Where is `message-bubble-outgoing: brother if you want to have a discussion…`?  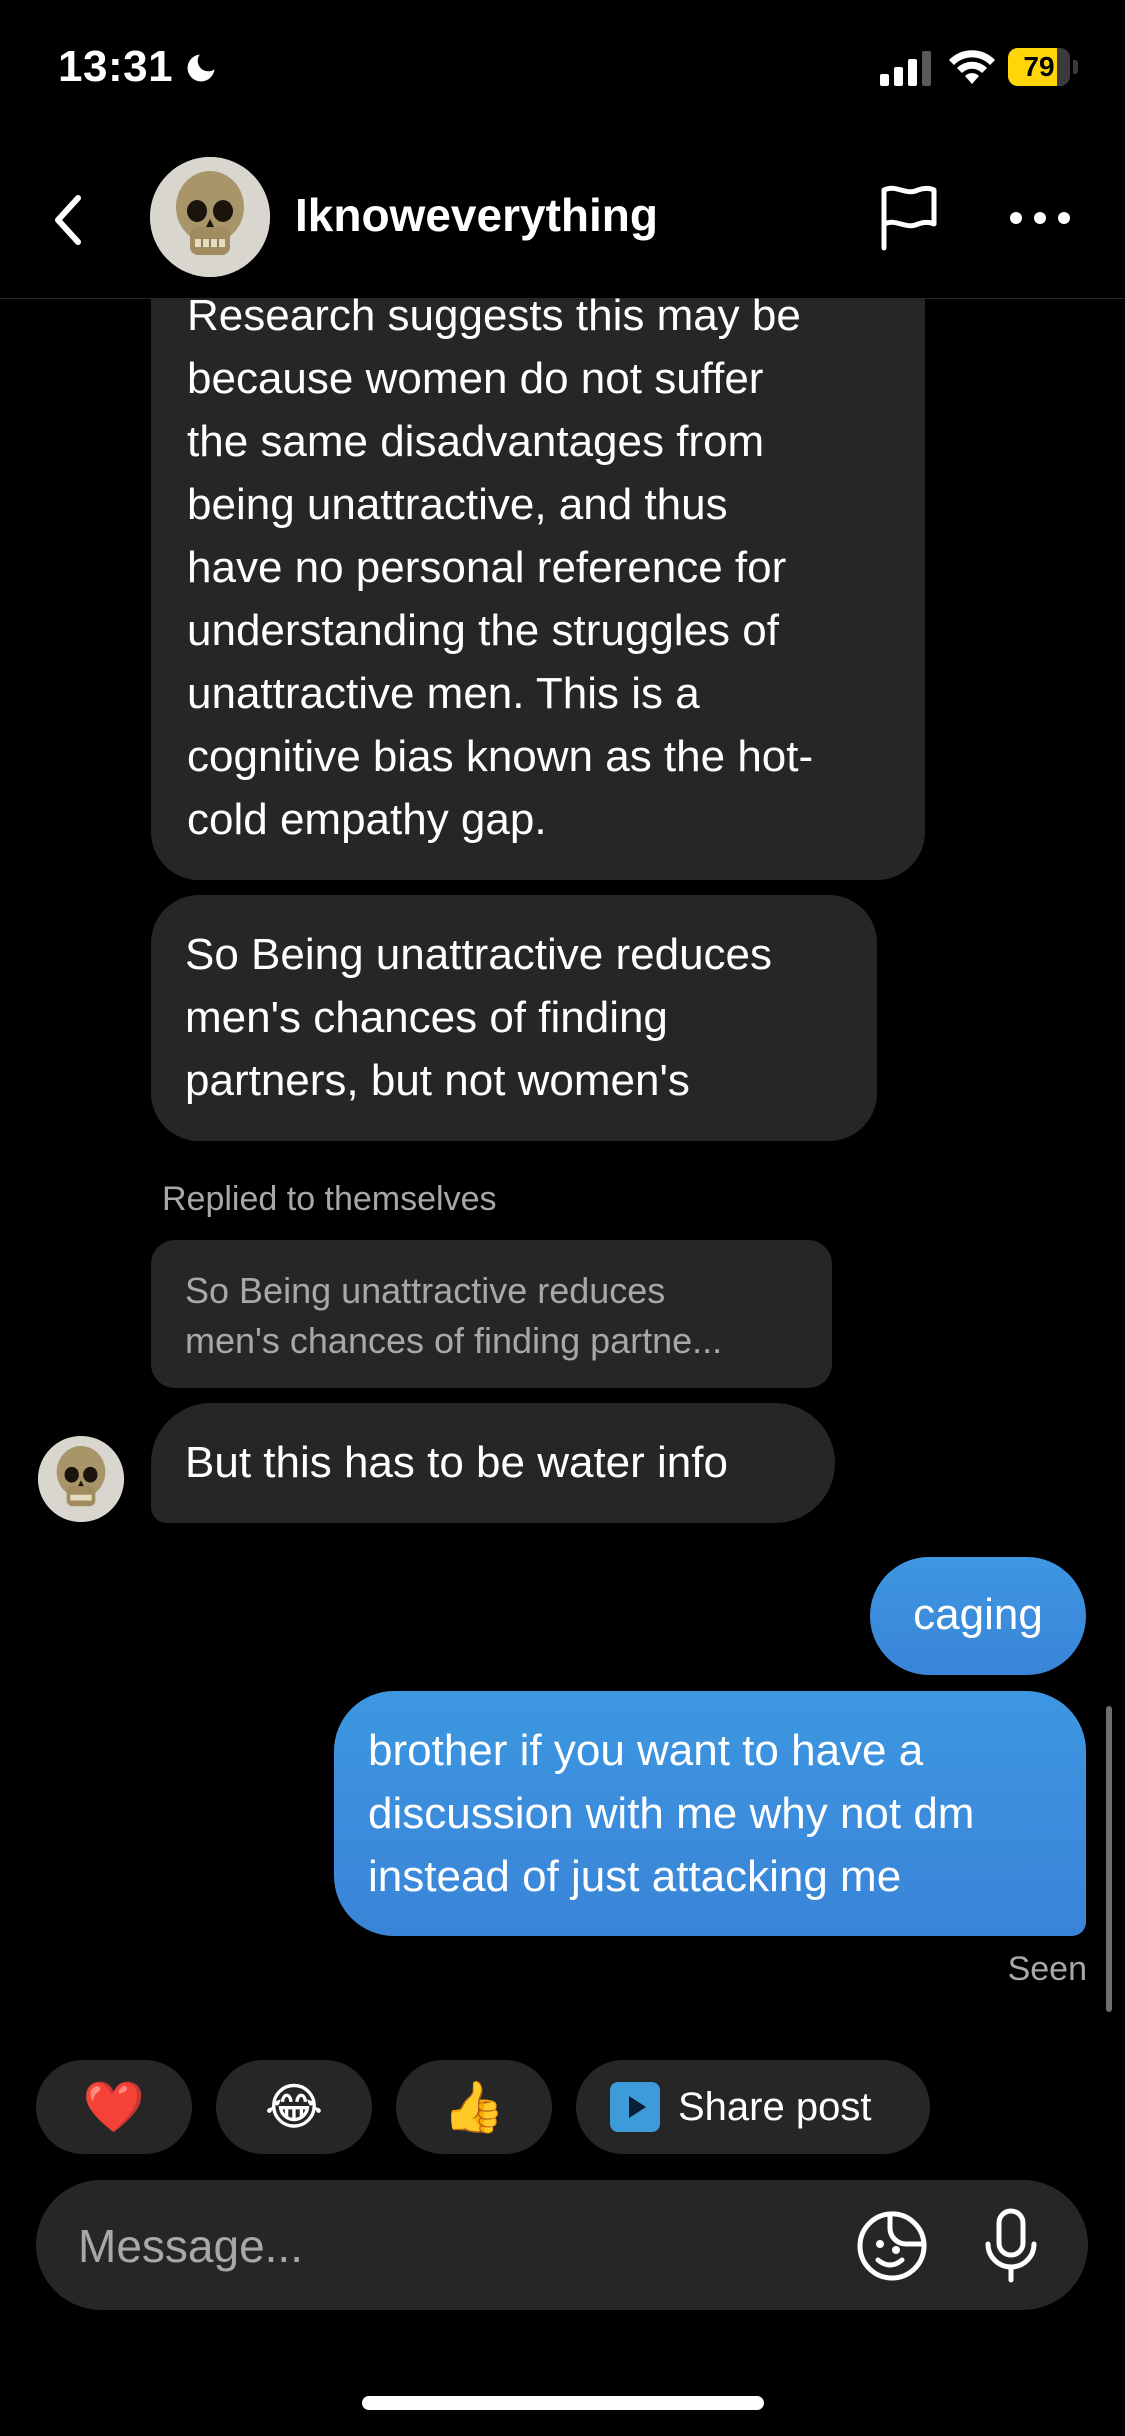
message-bubble-outgoing: brother if you want to have a discussion… is located at coordinates (710, 1813).